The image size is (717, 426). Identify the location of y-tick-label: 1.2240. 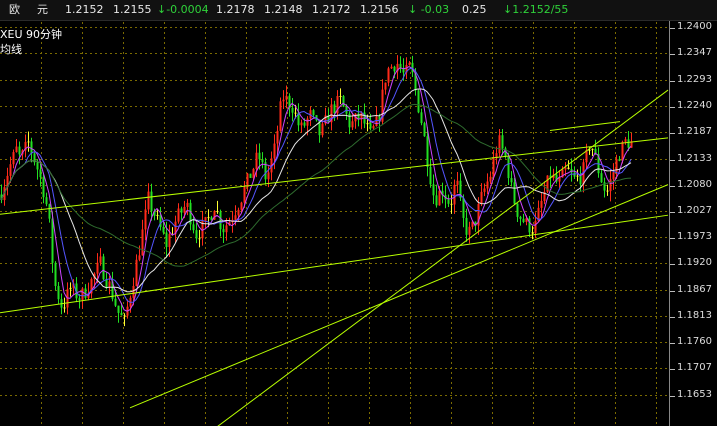
(694, 105).